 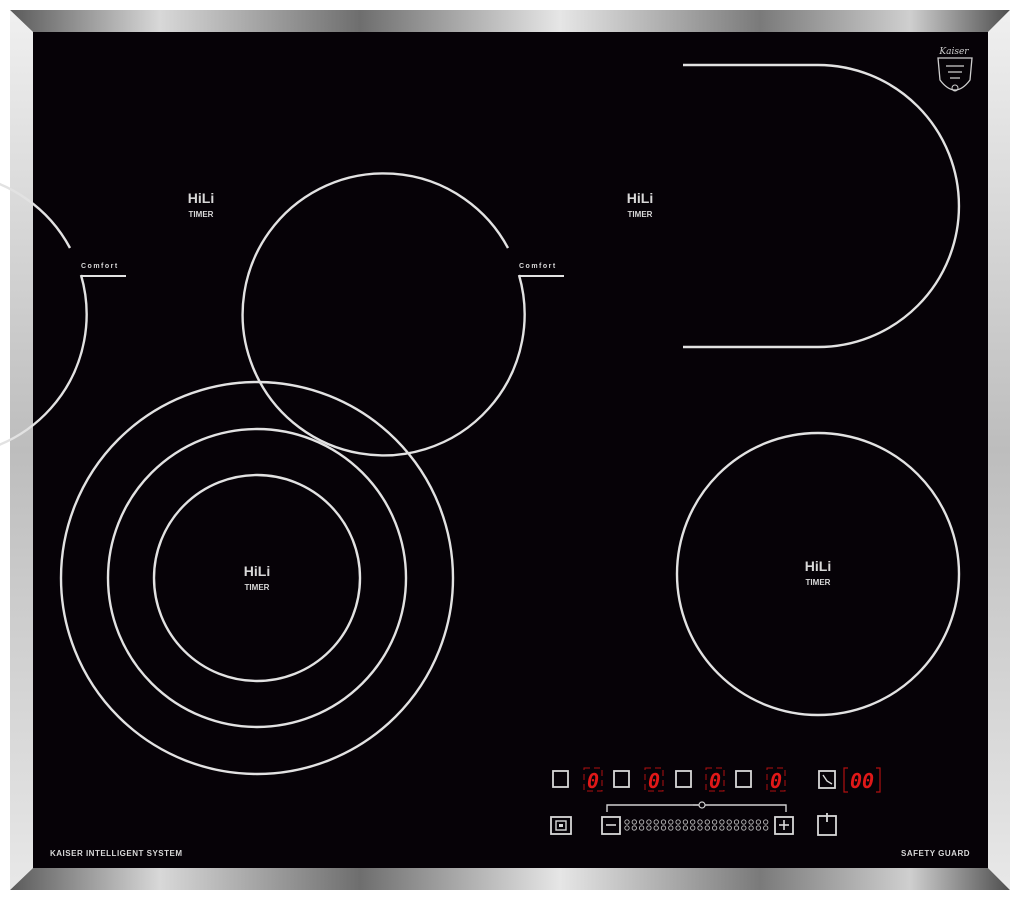 I want to click on brand-system-label: KAISER INTELLIGENT SYSTEM, so click(x=116, y=853).